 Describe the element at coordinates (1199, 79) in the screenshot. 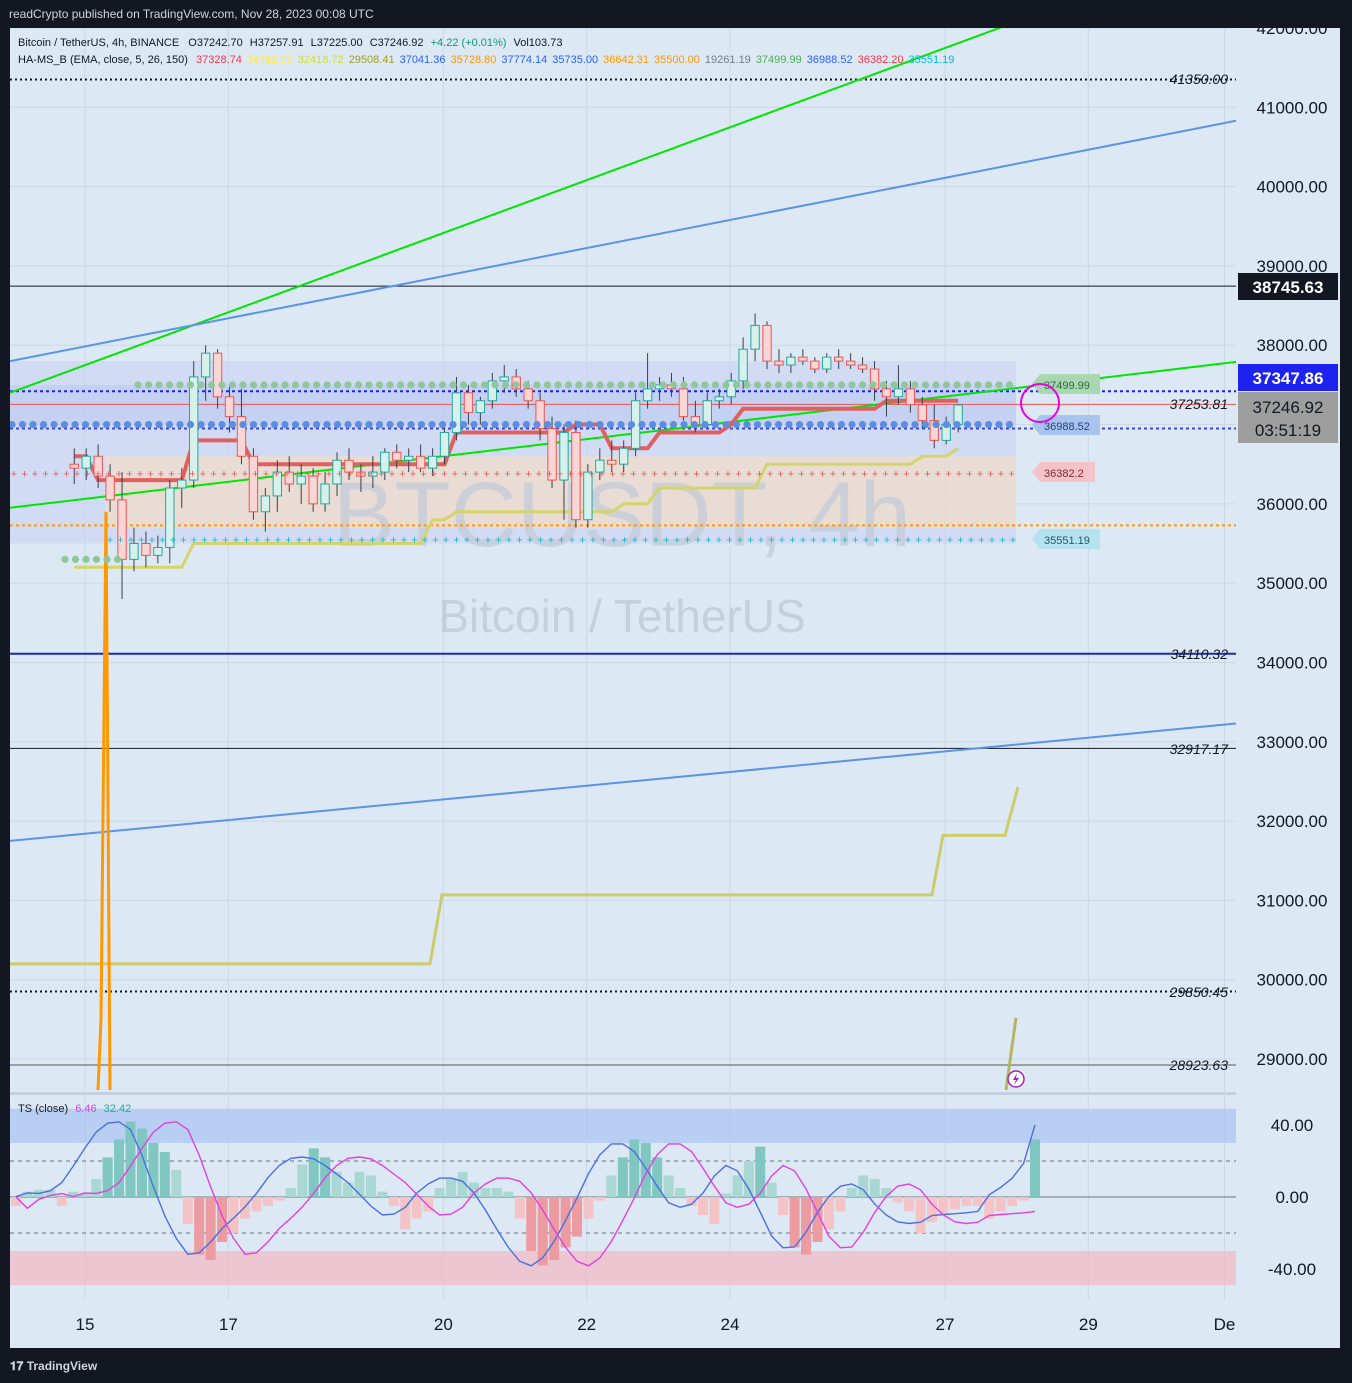

I see `level-label-41350: 41350.00` at that location.